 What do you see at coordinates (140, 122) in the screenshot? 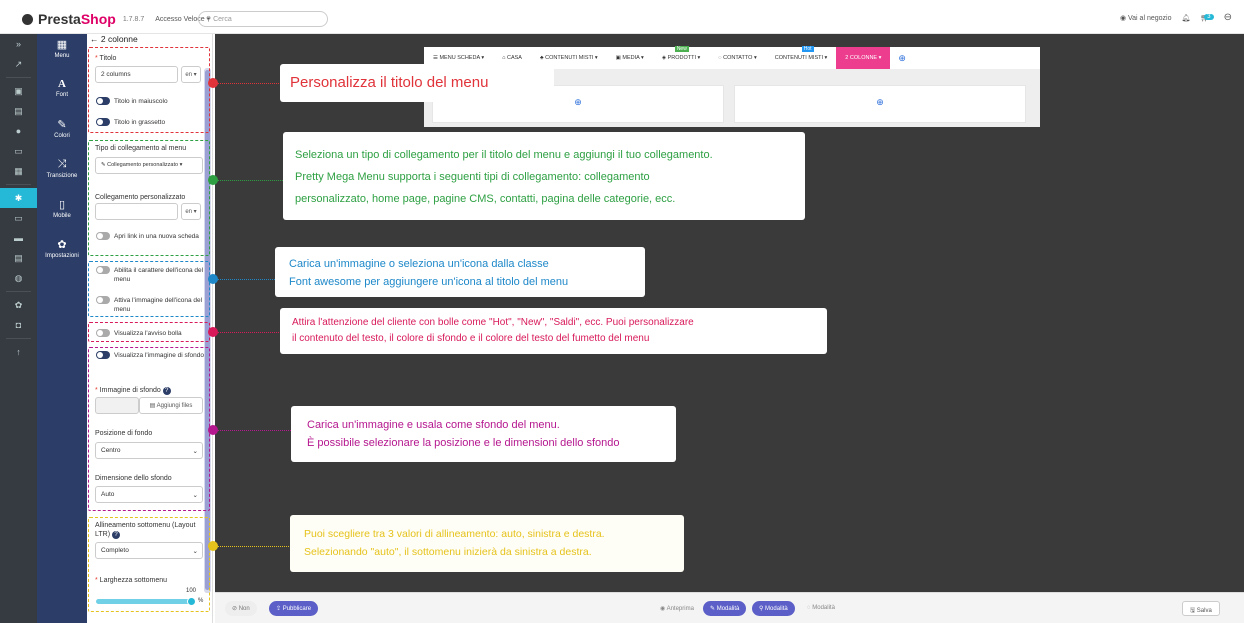
I see `bold-label: Titolo in grassetto` at bounding box center [140, 122].